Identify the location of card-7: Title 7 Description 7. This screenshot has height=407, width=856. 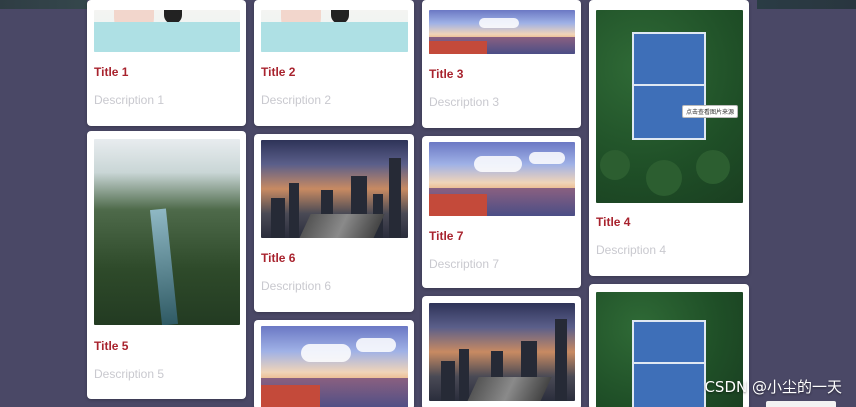
(501, 212).